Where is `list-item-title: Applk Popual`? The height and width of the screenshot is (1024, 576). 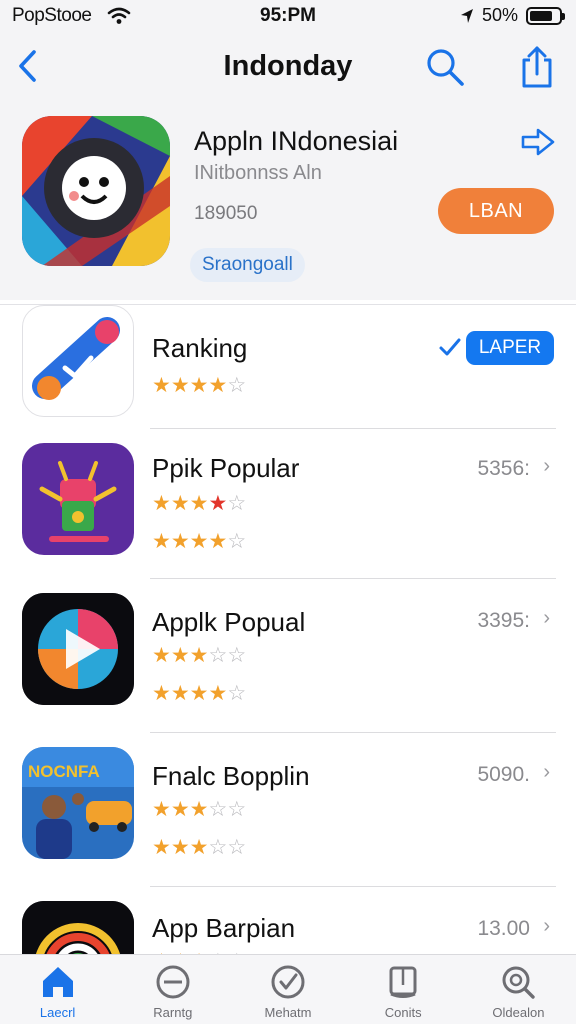 list-item-title: Applk Popual is located at coordinates (229, 622).